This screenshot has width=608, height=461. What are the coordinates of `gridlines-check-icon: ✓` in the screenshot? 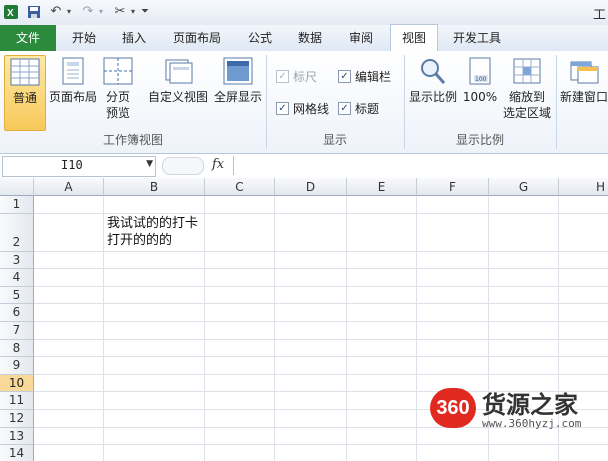 It's located at (282, 108).